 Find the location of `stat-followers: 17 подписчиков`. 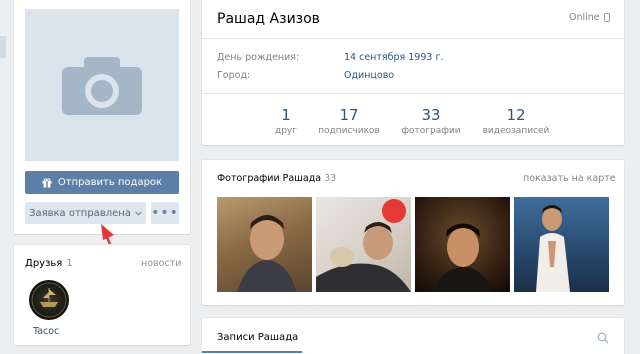

stat-followers: 17 подписчиков is located at coordinates (349, 121).